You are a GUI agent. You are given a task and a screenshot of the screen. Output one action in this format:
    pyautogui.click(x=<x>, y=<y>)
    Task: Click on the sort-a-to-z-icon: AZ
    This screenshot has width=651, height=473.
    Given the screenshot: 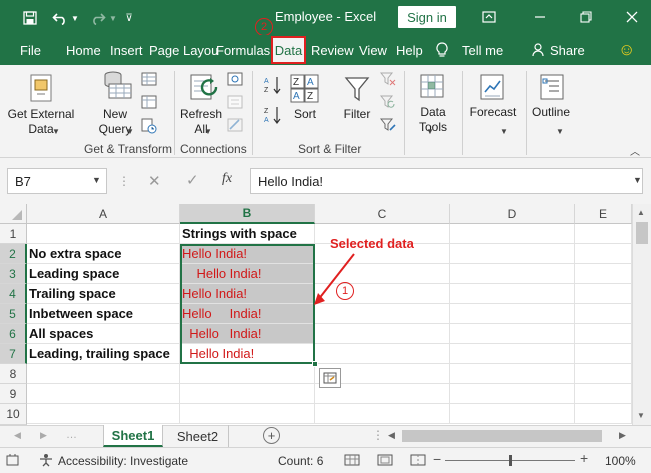 What is the action you would take?
    pyautogui.click(x=273, y=86)
    